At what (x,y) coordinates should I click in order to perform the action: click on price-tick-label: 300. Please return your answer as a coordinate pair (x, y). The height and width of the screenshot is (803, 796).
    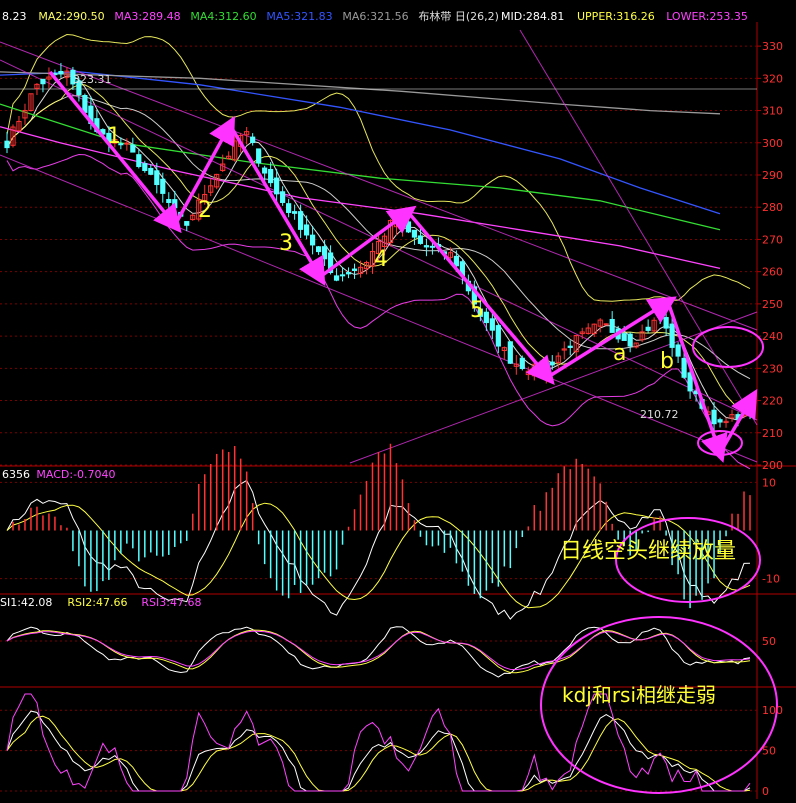
    Looking at the image, I should click on (772, 143).